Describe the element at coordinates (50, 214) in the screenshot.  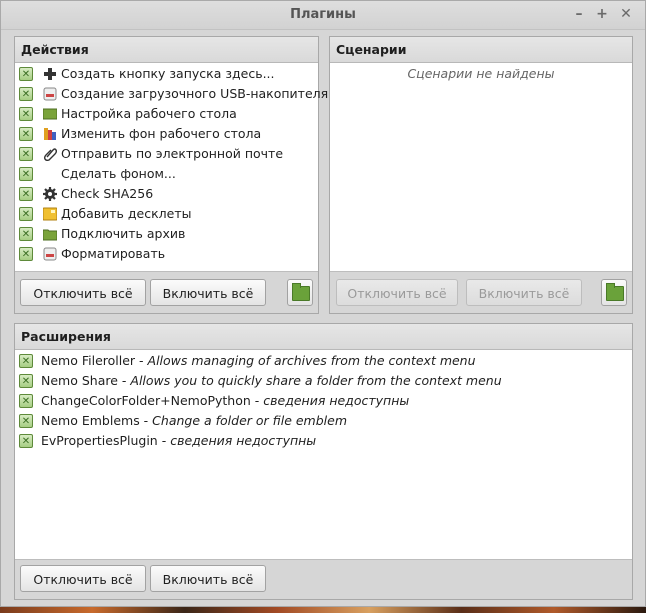
I see `desklet-icon` at that location.